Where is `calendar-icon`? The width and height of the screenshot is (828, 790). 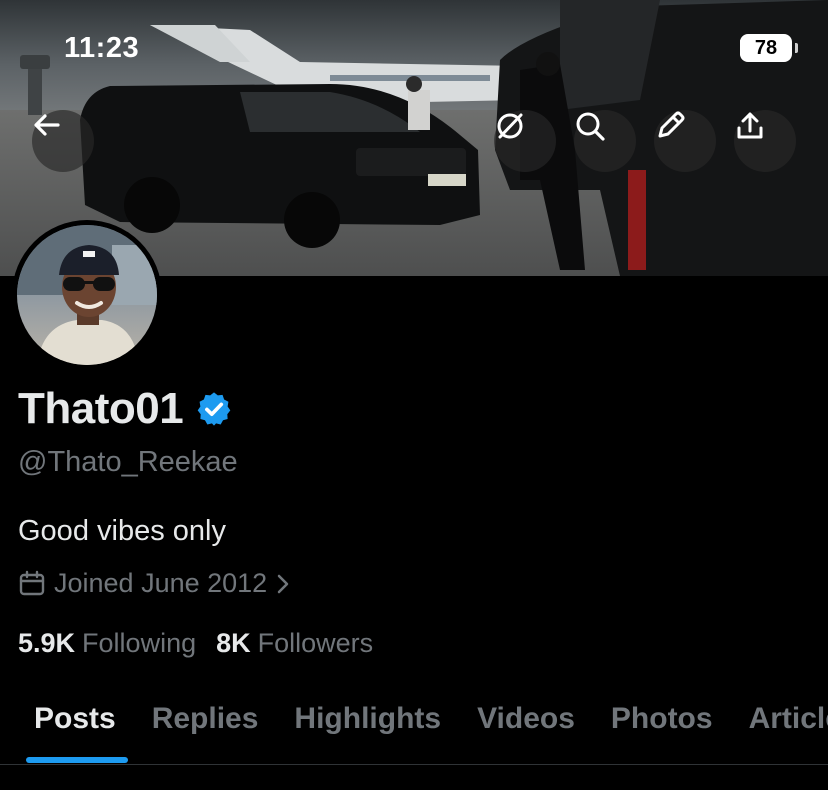
calendar-icon is located at coordinates (32, 582).